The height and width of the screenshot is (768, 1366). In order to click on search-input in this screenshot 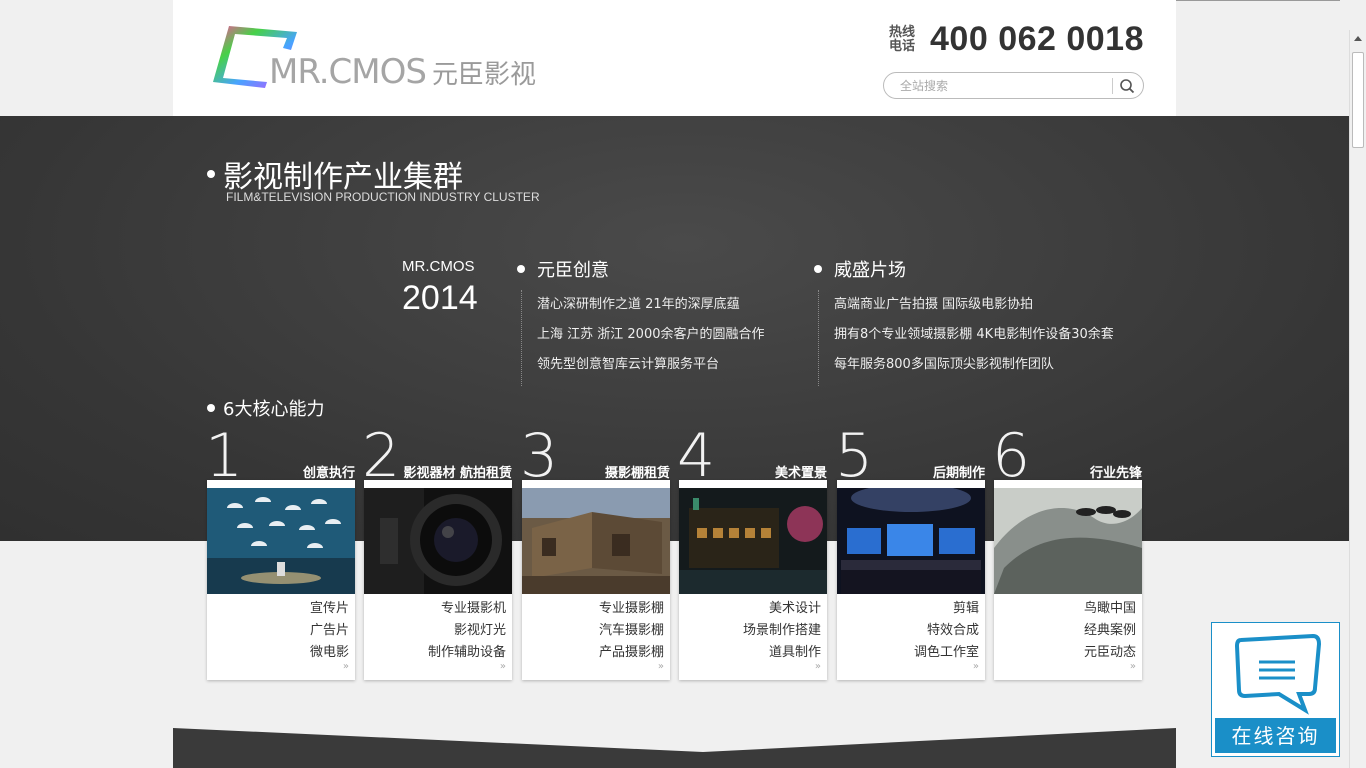, I will do `click(1000, 86)`.